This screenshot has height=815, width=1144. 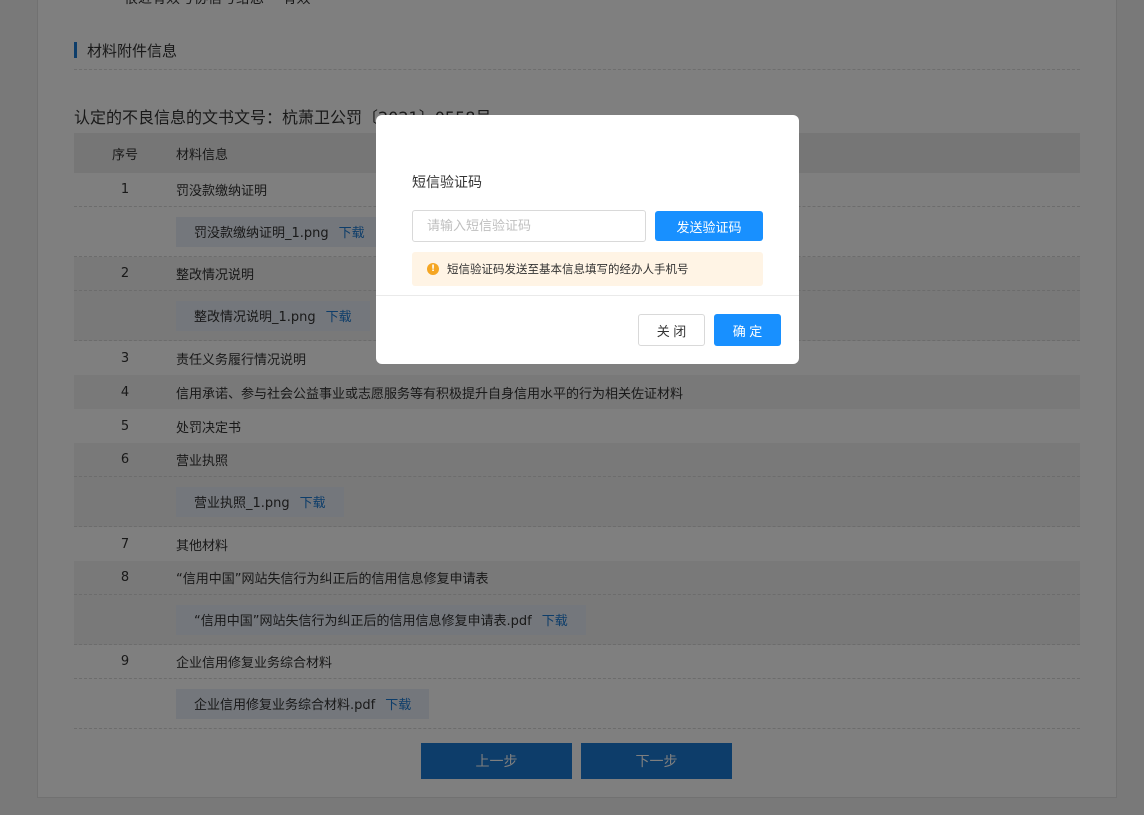 I want to click on confirm-button: 确 定, so click(x=747, y=330).